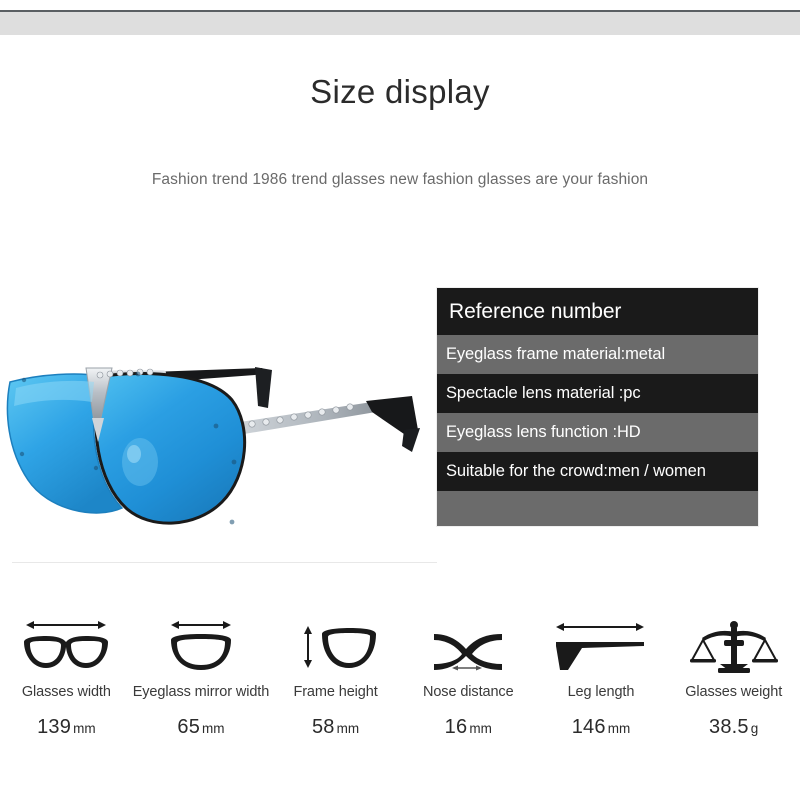 The image size is (800, 800). Describe the element at coordinates (468, 692) in the screenshot. I see `measurement-label: Nose distance` at that location.